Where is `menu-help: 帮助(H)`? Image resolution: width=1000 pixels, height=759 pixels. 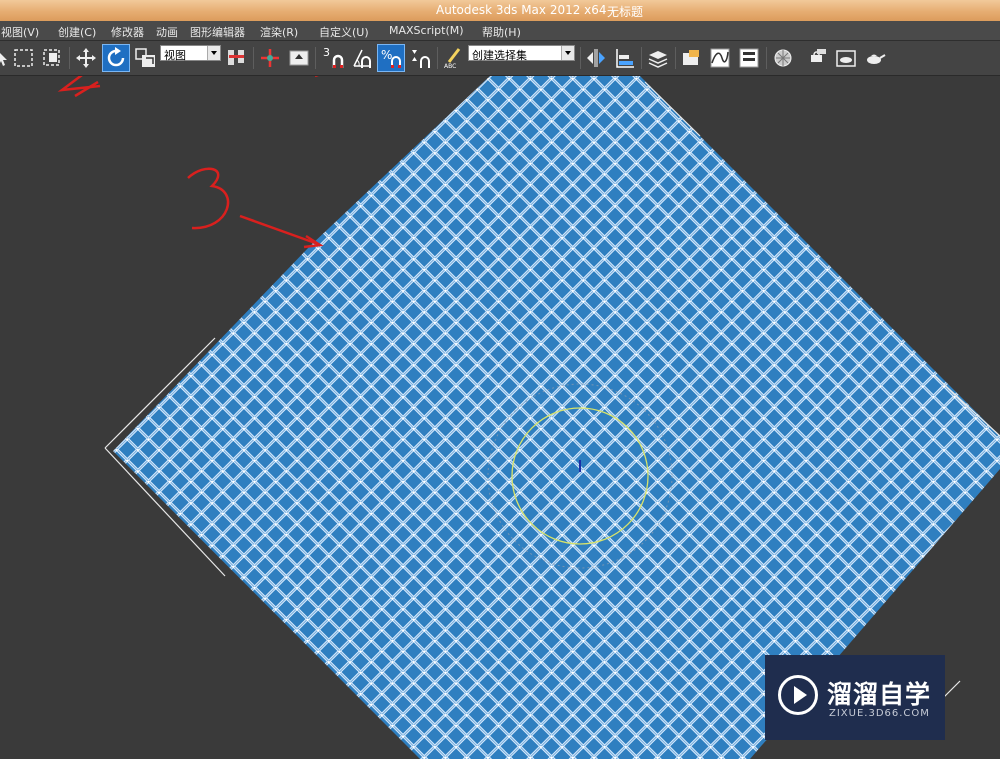 menu-help: 帮助(H) is located at coordinates (501, 32).